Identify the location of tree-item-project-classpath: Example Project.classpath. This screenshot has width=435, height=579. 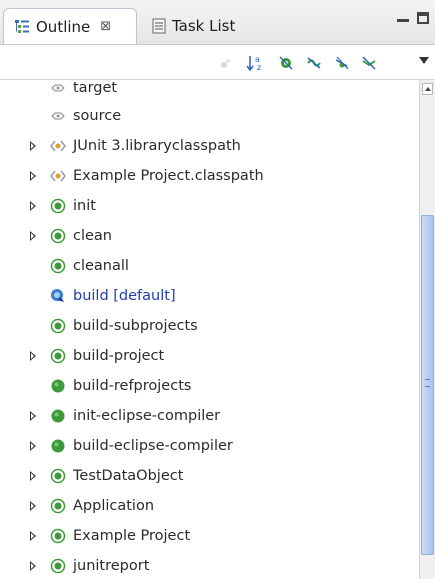
(209, 176).